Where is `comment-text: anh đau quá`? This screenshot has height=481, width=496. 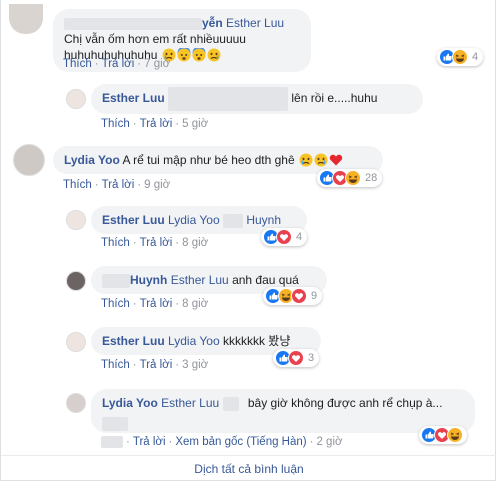
comment-text: anh đau quá is located at coordinates (265, 280).